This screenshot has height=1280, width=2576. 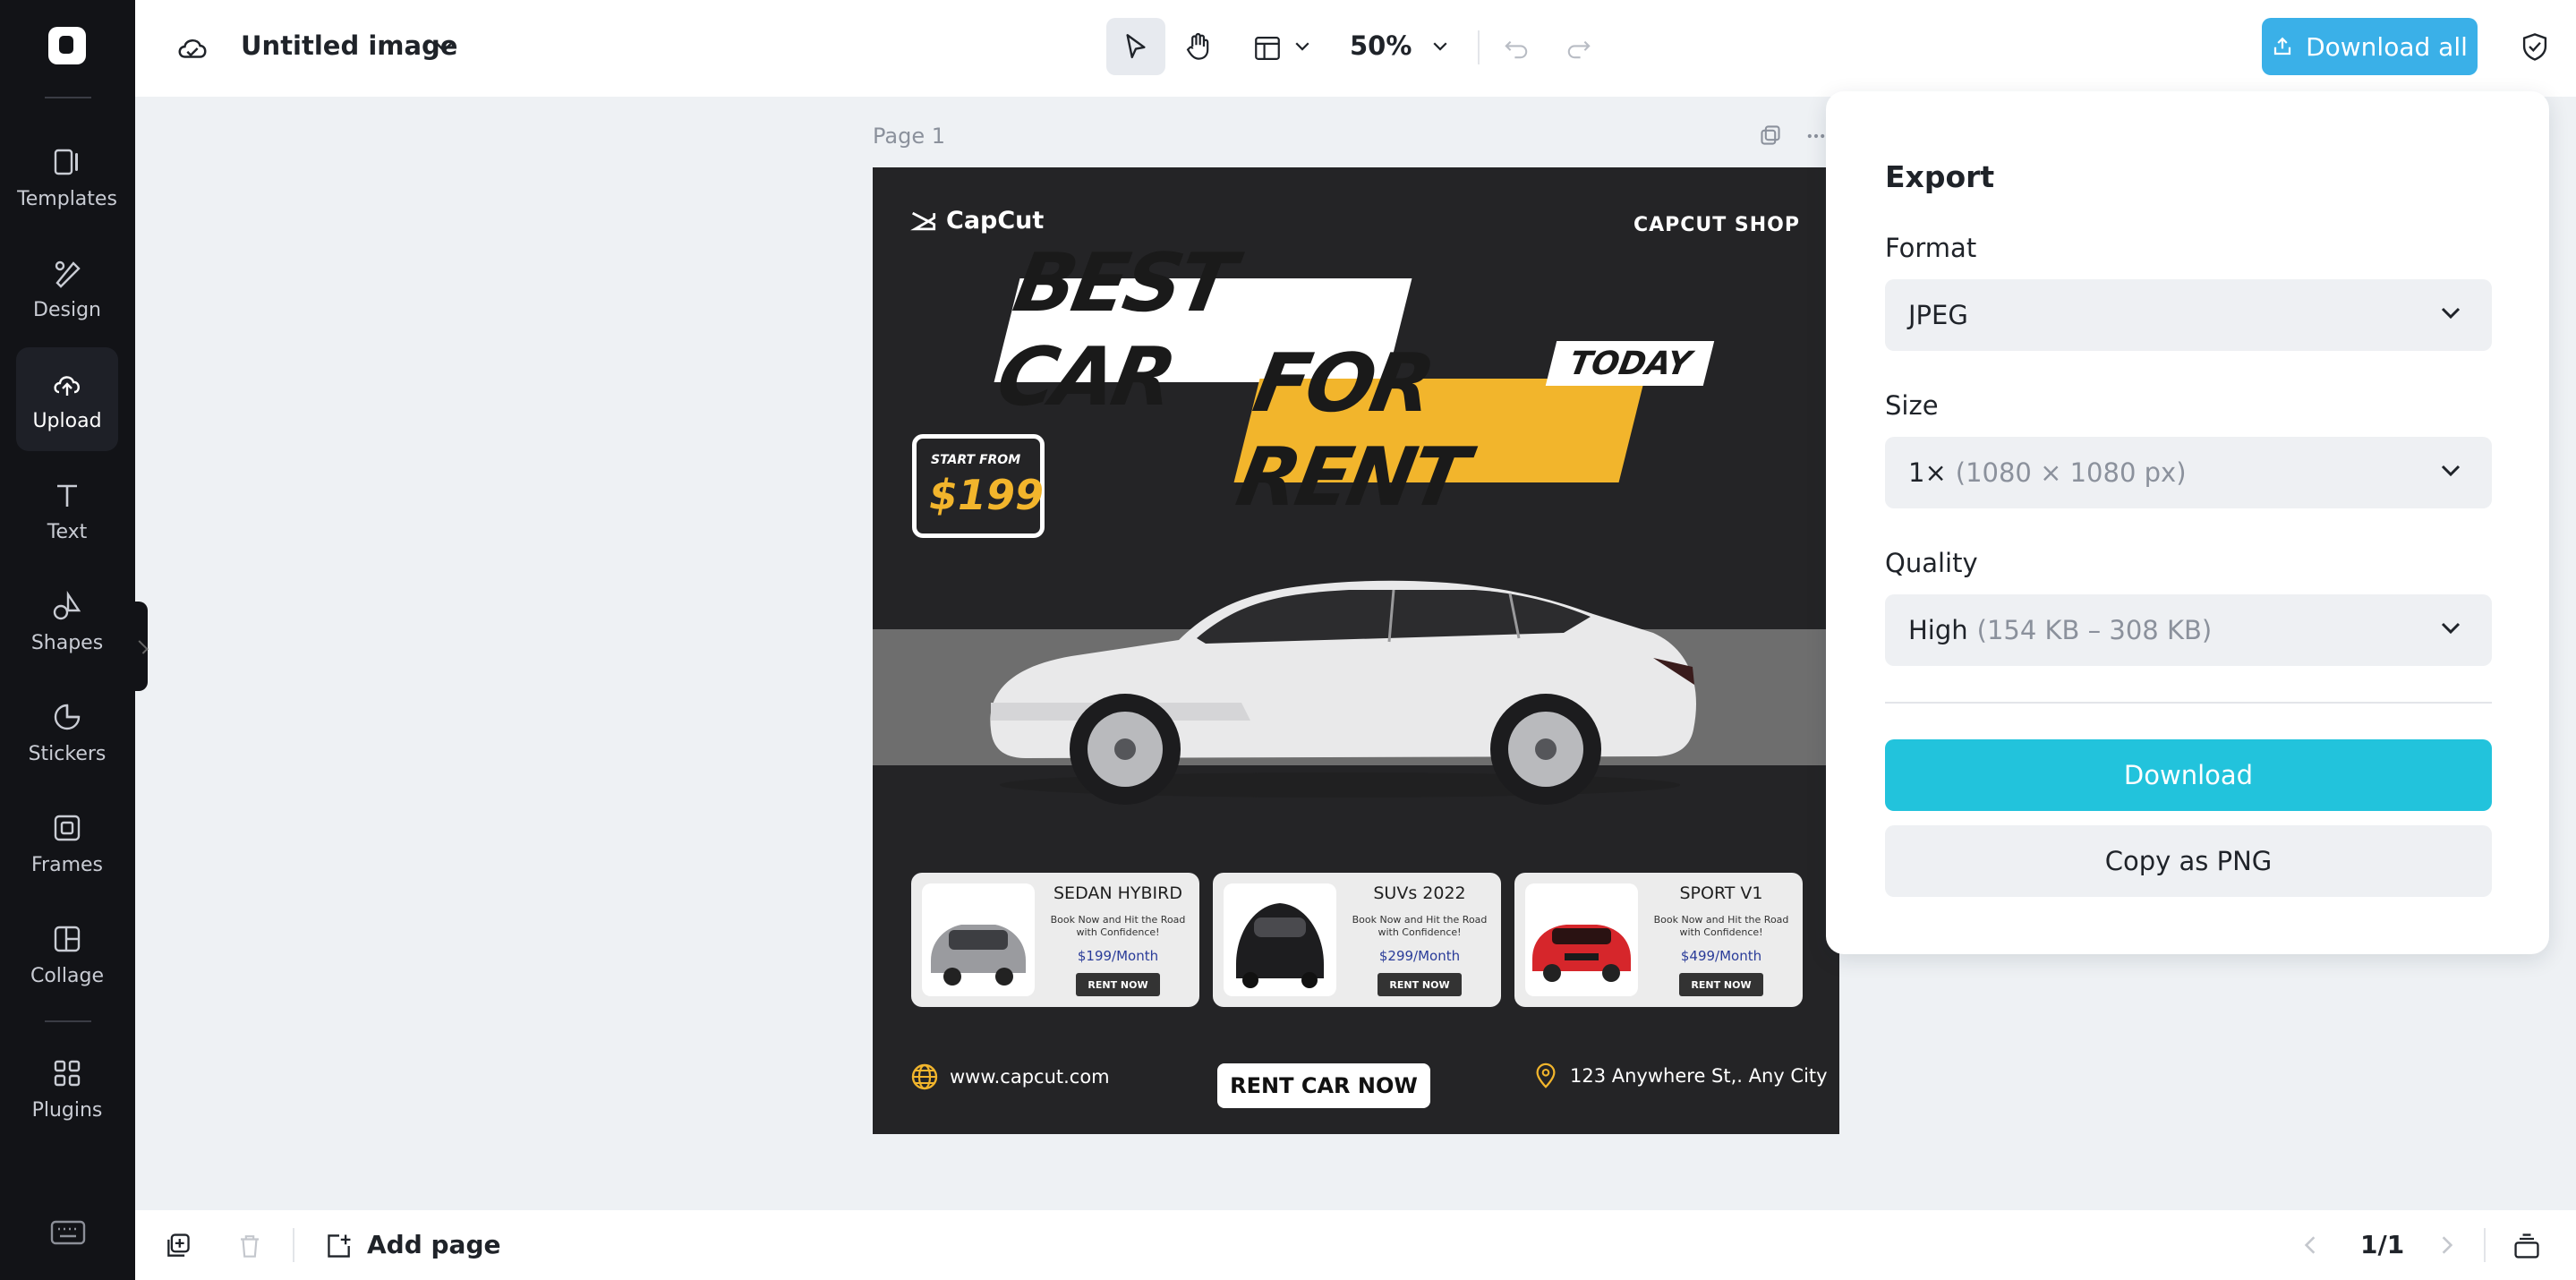 What do you see at coordinates (2535, 46) in the screenshot?
I see `shield-check-icon` at bounding box center [2535, 46].